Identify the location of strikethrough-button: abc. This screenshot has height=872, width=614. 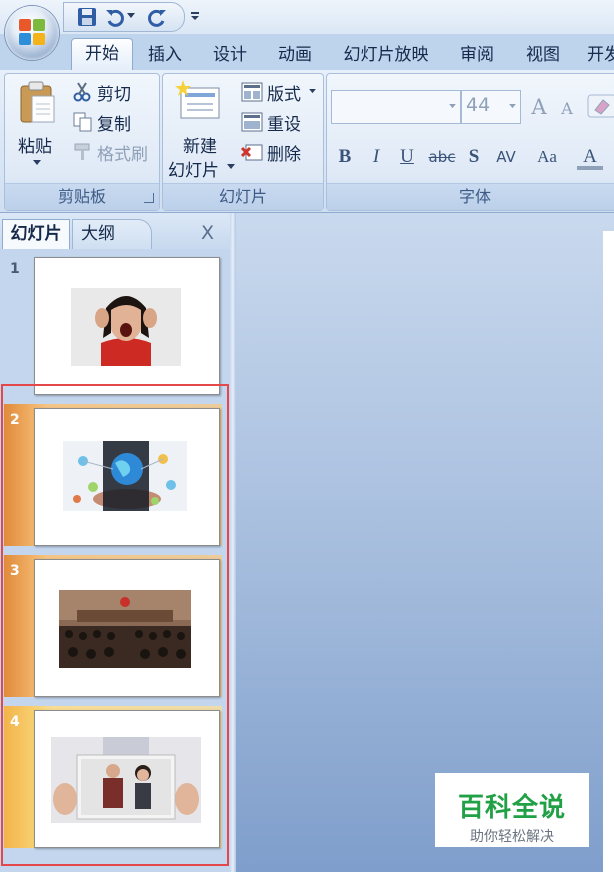
(442, 157).